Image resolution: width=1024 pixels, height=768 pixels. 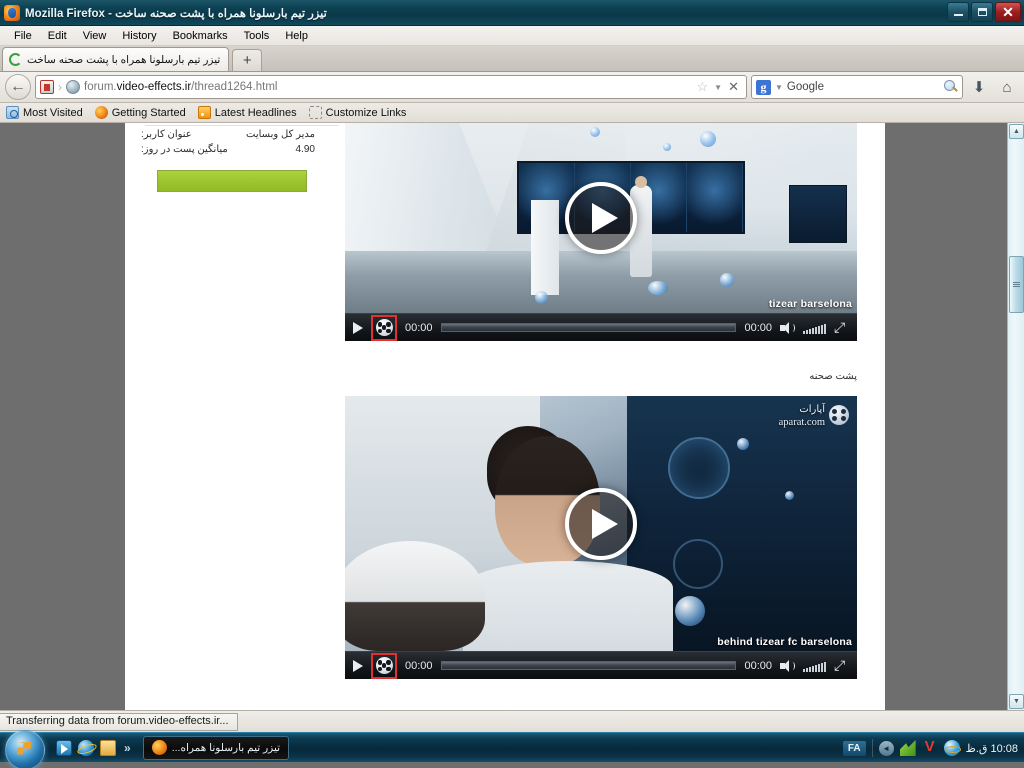 What do you see at coordinates (139, 36) in the screenshot?
I see `menu-history: History` at bounding box center [139, 36].